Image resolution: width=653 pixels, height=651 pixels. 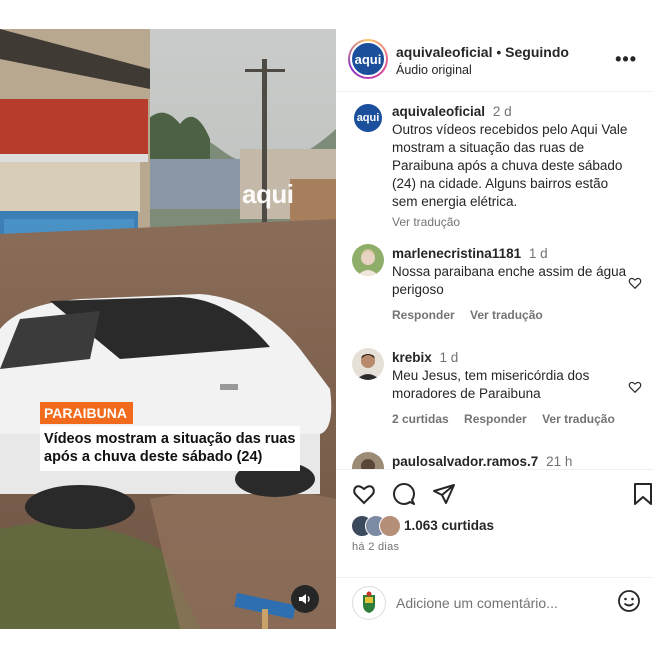 I want to click on share-icon, so click(x=444, y=494).